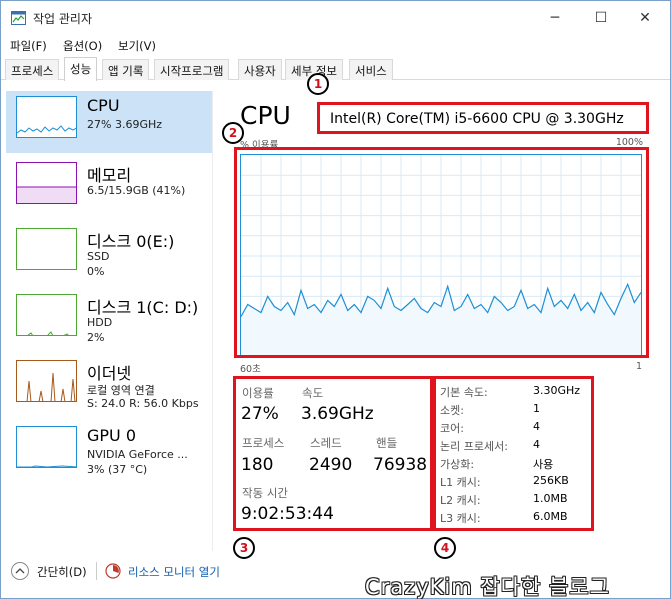 The height and width of the screenshot is (599, 671). What do you see at coordinates (46, 129) in the screenshot?
I see `cpu-thumbnail-line` at bounding box center [46, 129].